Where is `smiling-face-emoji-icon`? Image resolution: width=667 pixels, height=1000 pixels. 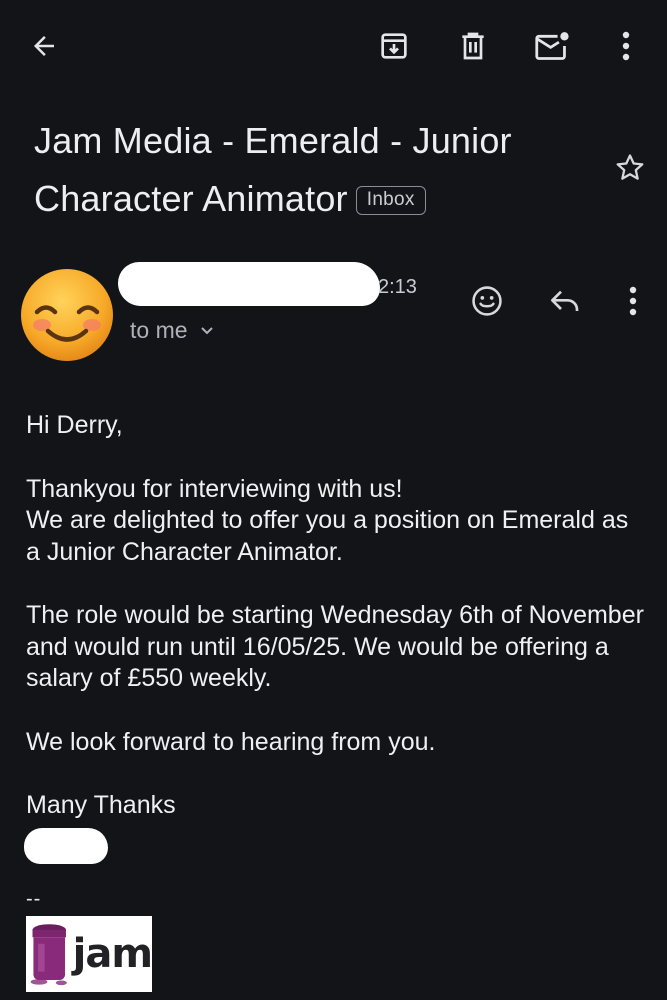
smiling-face-emoji-icon is located at coordinates (67, 315).